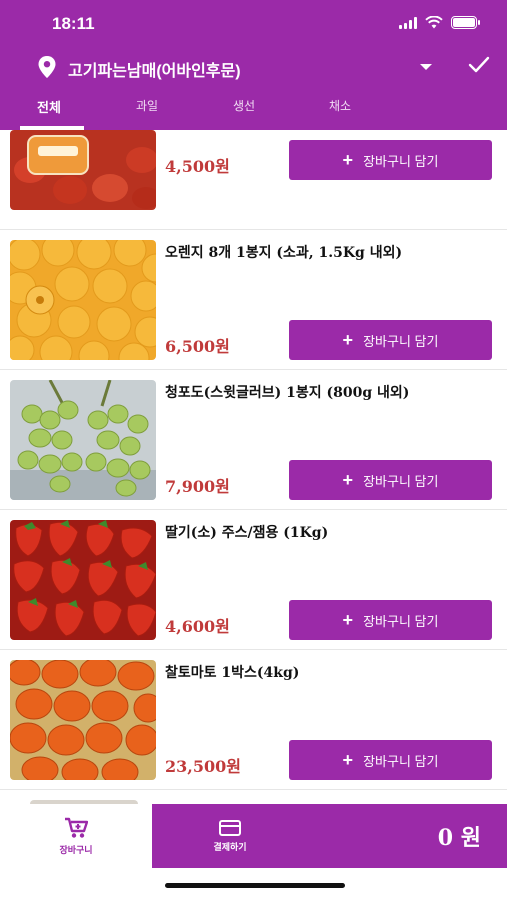 The image size is (507, 900). What do you see at coordinates (197, 486) in the screenshot?
I see `product-price: 7,900원` at bounding box center [197, 486].